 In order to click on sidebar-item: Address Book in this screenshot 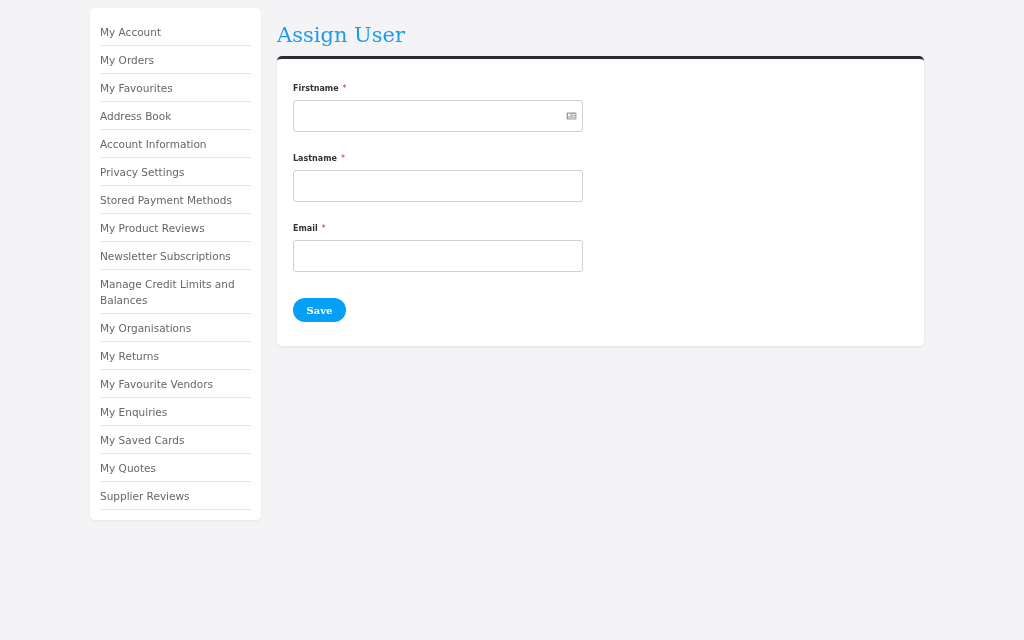, I will do `click(175, 116)`.